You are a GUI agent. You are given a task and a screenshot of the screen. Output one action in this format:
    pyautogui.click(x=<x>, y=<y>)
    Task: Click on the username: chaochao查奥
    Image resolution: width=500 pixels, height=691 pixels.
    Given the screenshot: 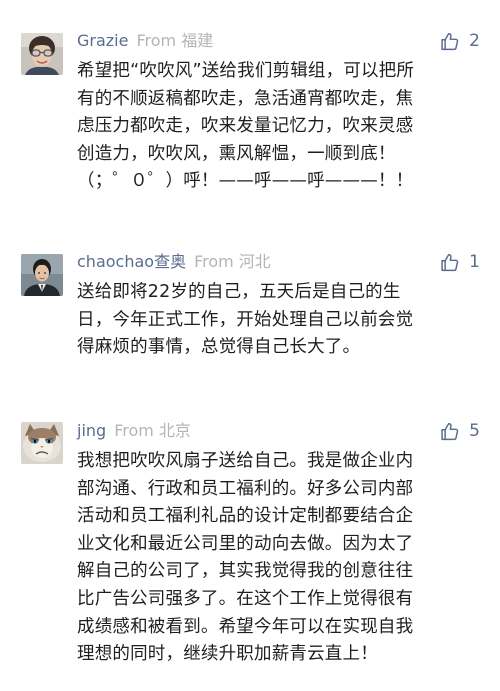 What is the action you would take?
    pyautogui.click(x=131, y=261)
    